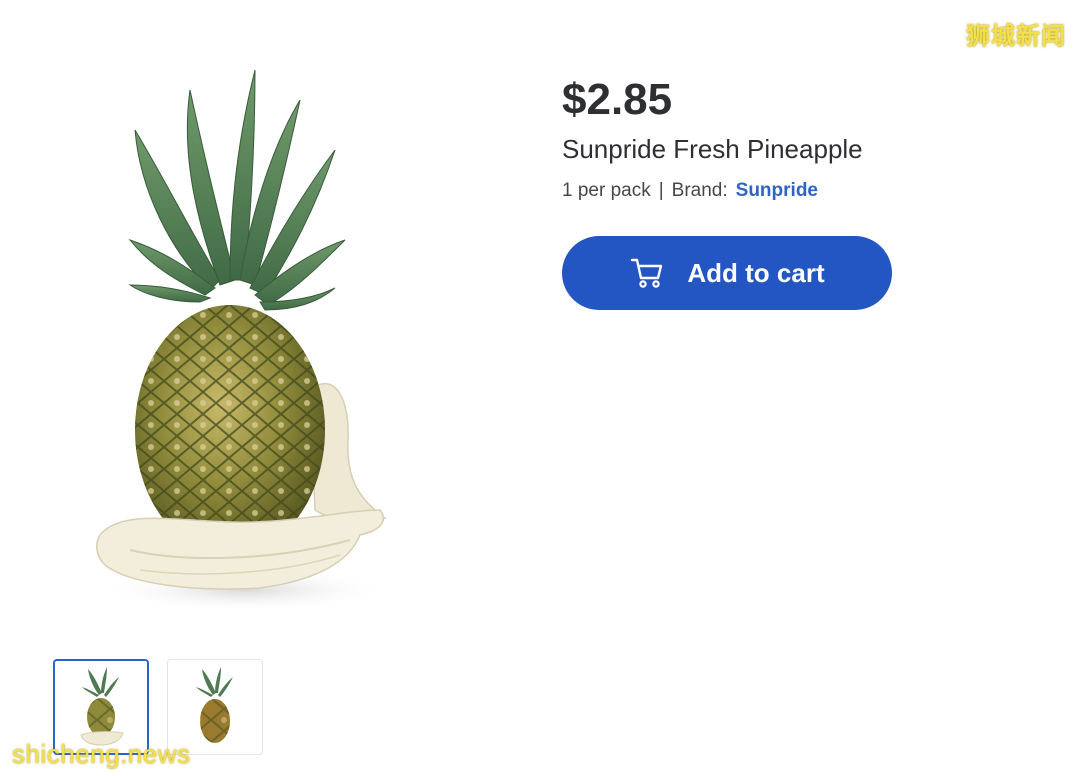 This screenshot has width=1080, height=776. What do you see at coordinates (101, 754) in the screenshot?
I see `watermark-bottom: shicheng.news` at bounding box center [101, 754].